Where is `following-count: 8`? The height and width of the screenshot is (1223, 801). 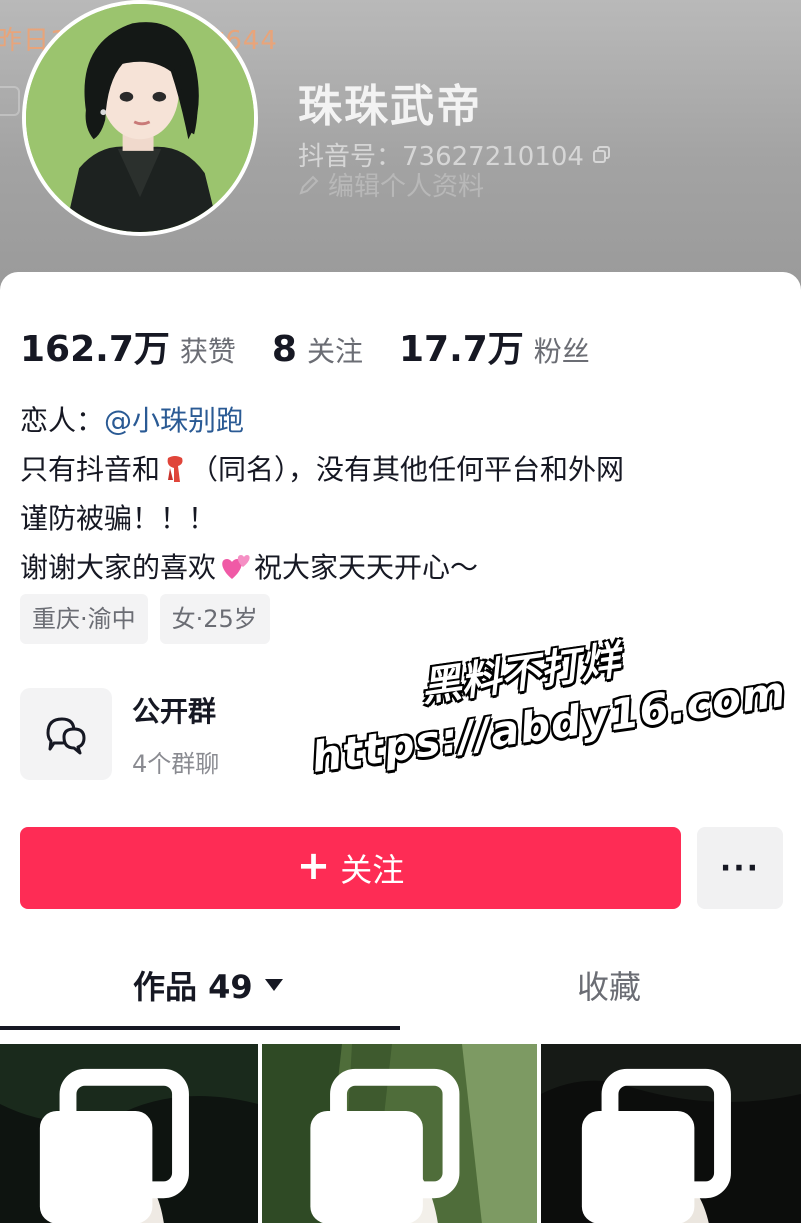
following-count: 8 is located at coordinates (284, 349).